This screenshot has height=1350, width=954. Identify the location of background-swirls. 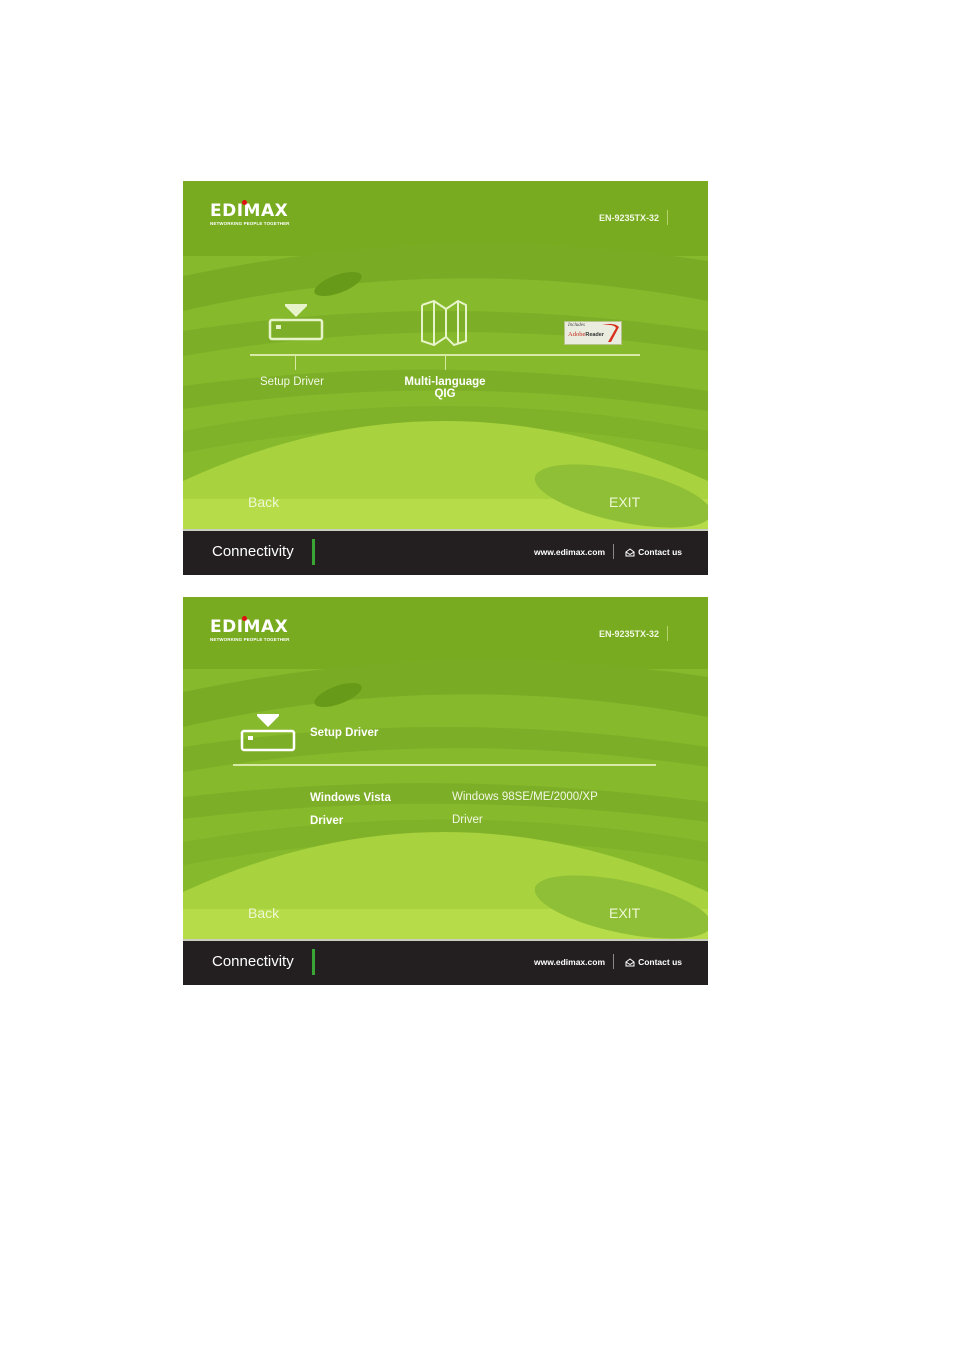
(445, 768).